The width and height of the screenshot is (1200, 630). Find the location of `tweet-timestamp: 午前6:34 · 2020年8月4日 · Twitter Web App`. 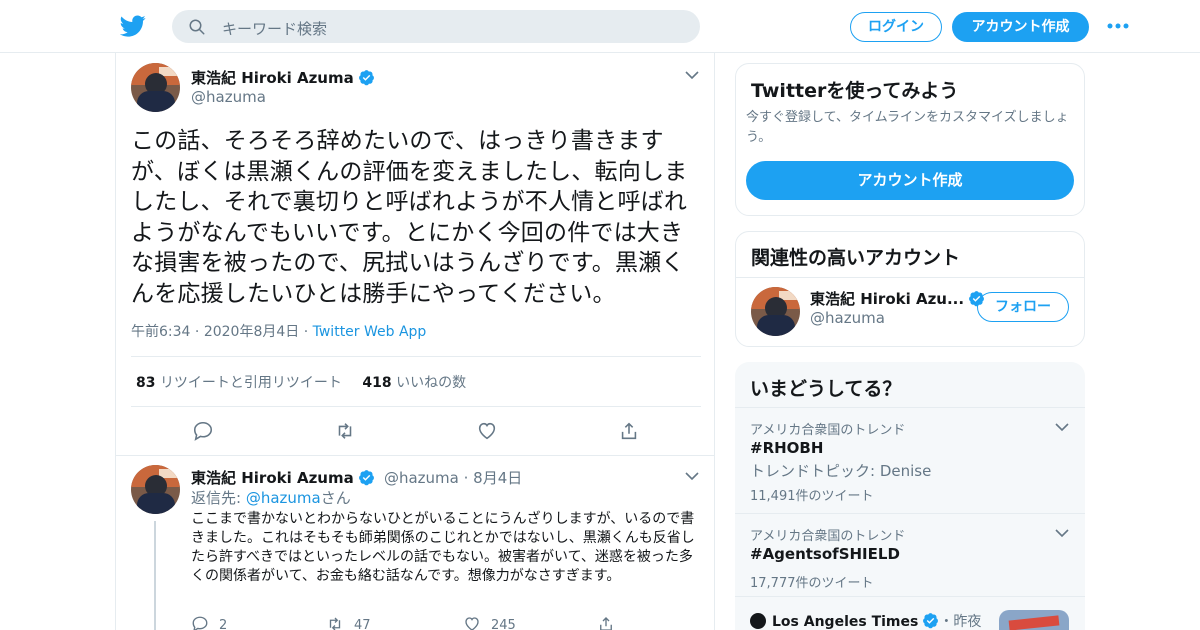

tweet-timestamp: 午前6:34 · 2020年8月4日 · Twitter Web App is located at coordinates (279, 332).